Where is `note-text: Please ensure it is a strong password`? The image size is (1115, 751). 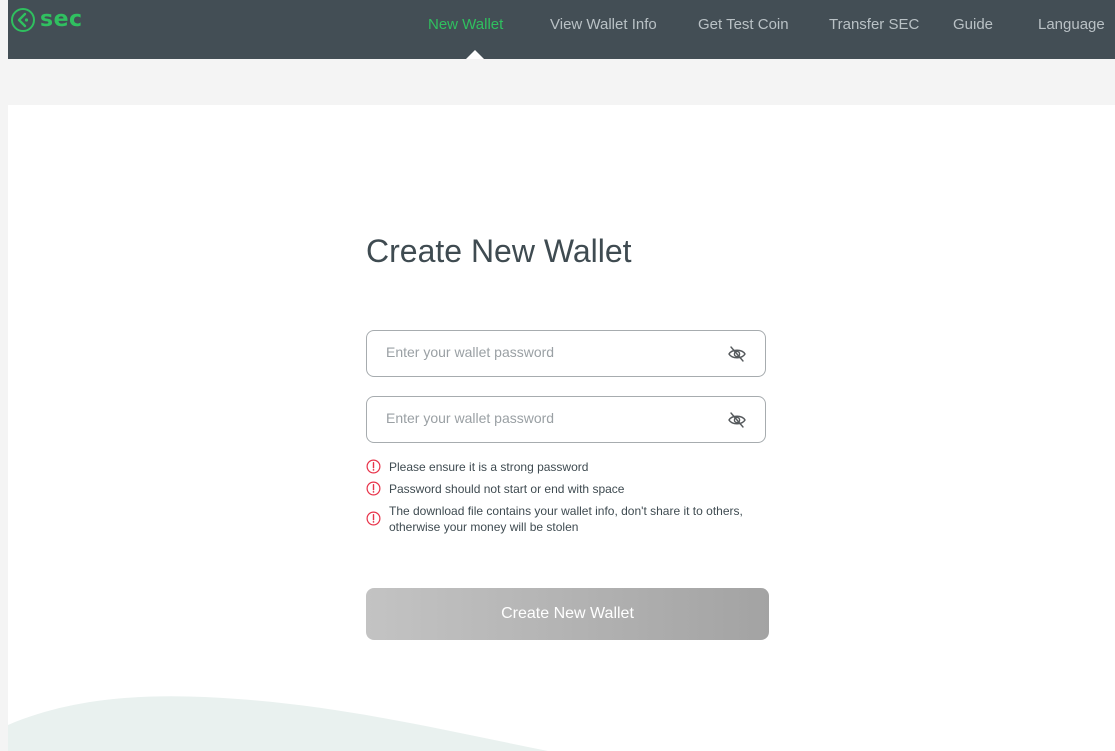 note-text: Please ensure it is a strong password is located at coordinates (489, 467).